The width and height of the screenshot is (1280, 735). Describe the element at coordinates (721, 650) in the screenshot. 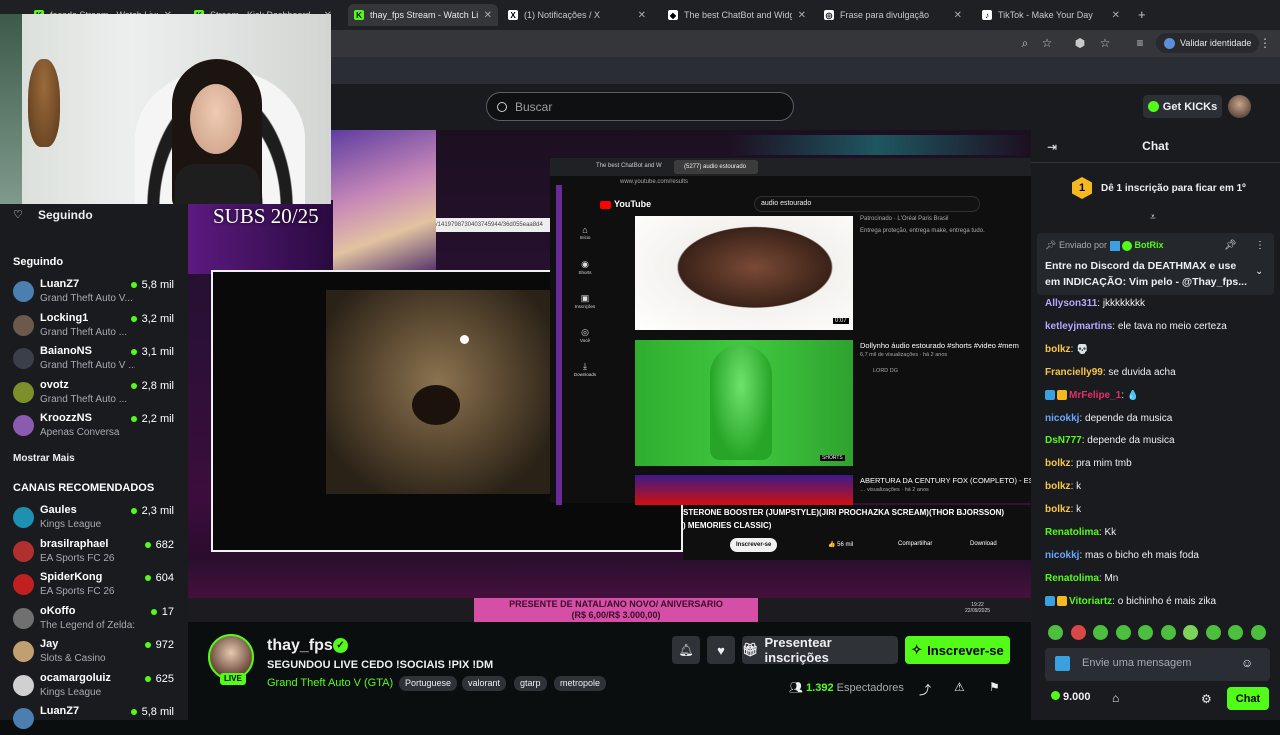

I see `follow-button: ♥` at that location.